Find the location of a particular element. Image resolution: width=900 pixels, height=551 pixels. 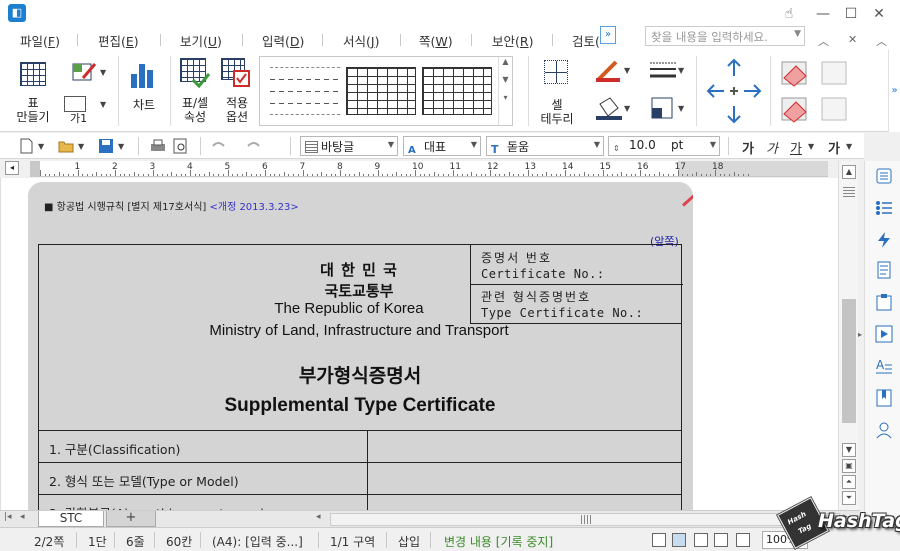

split-handle is located at coordinates (849, 192).